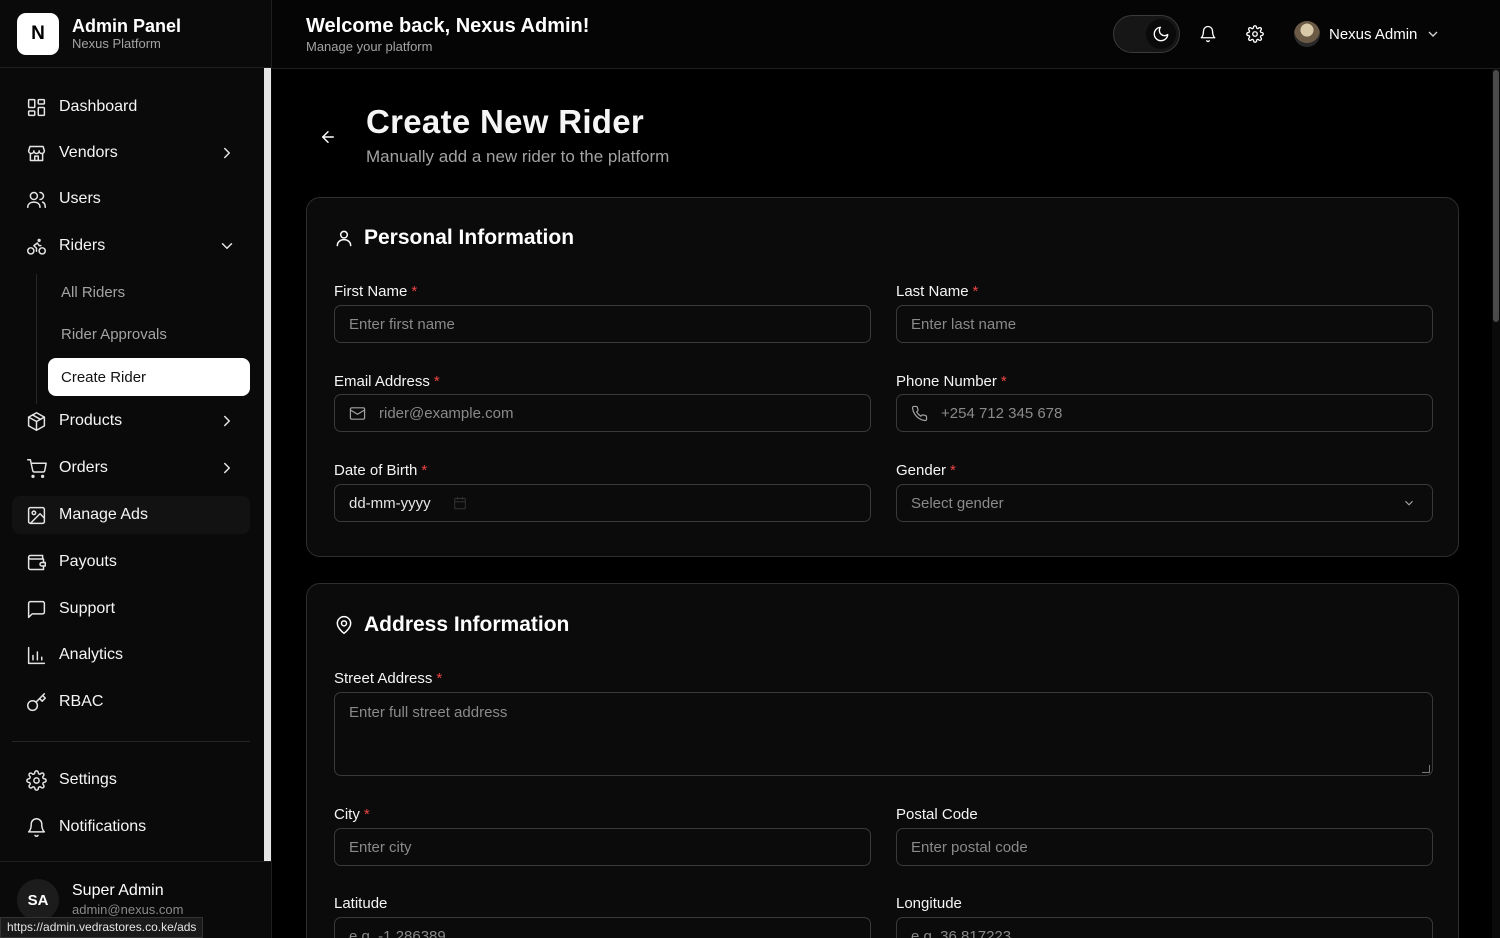 The width and height of the screenshot is (1500, 938). I want to click on sidebar-subitem-create-rider: Create Rider, so click(149, 377).